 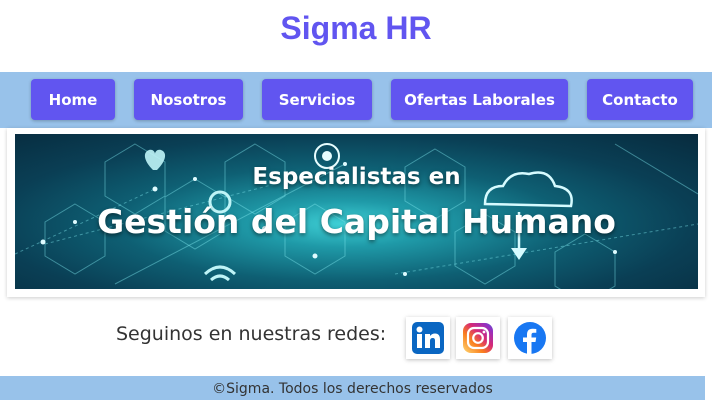 I want to click on footer-copyright: ©Sigma. Todos los derechos reservados, so click(x=352, y=389).